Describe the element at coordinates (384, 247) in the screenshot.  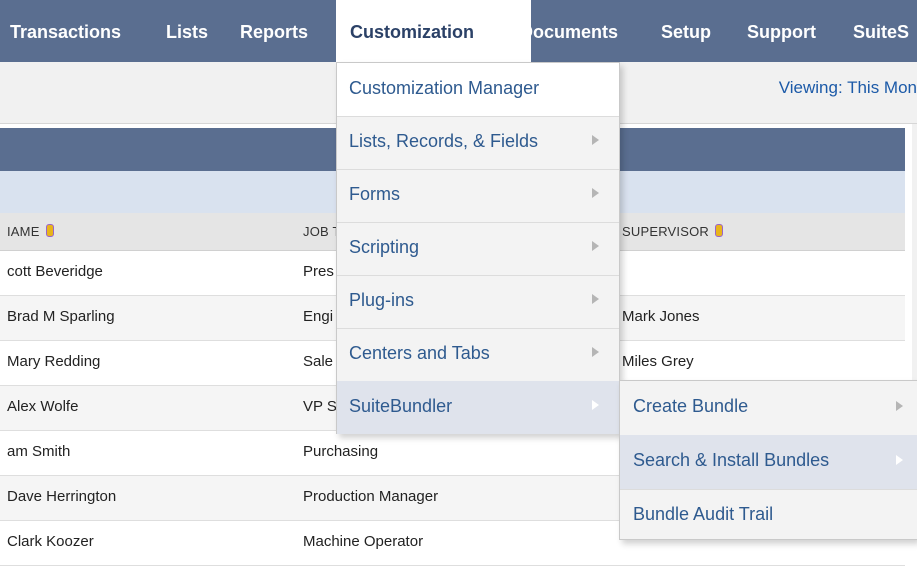
I see `menu-item-label: Scripting` at that location.